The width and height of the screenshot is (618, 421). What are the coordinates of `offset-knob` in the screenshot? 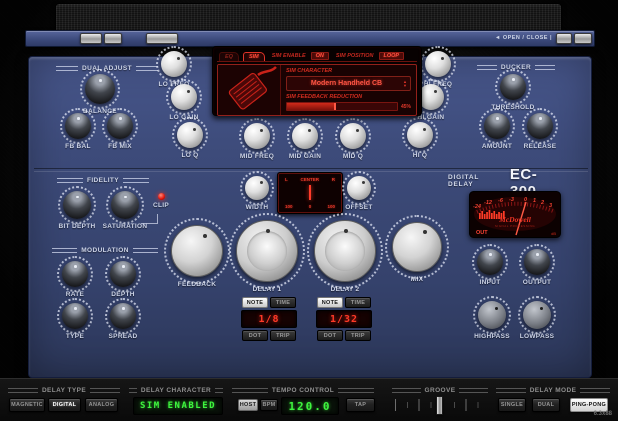 It's located at (359, 188).